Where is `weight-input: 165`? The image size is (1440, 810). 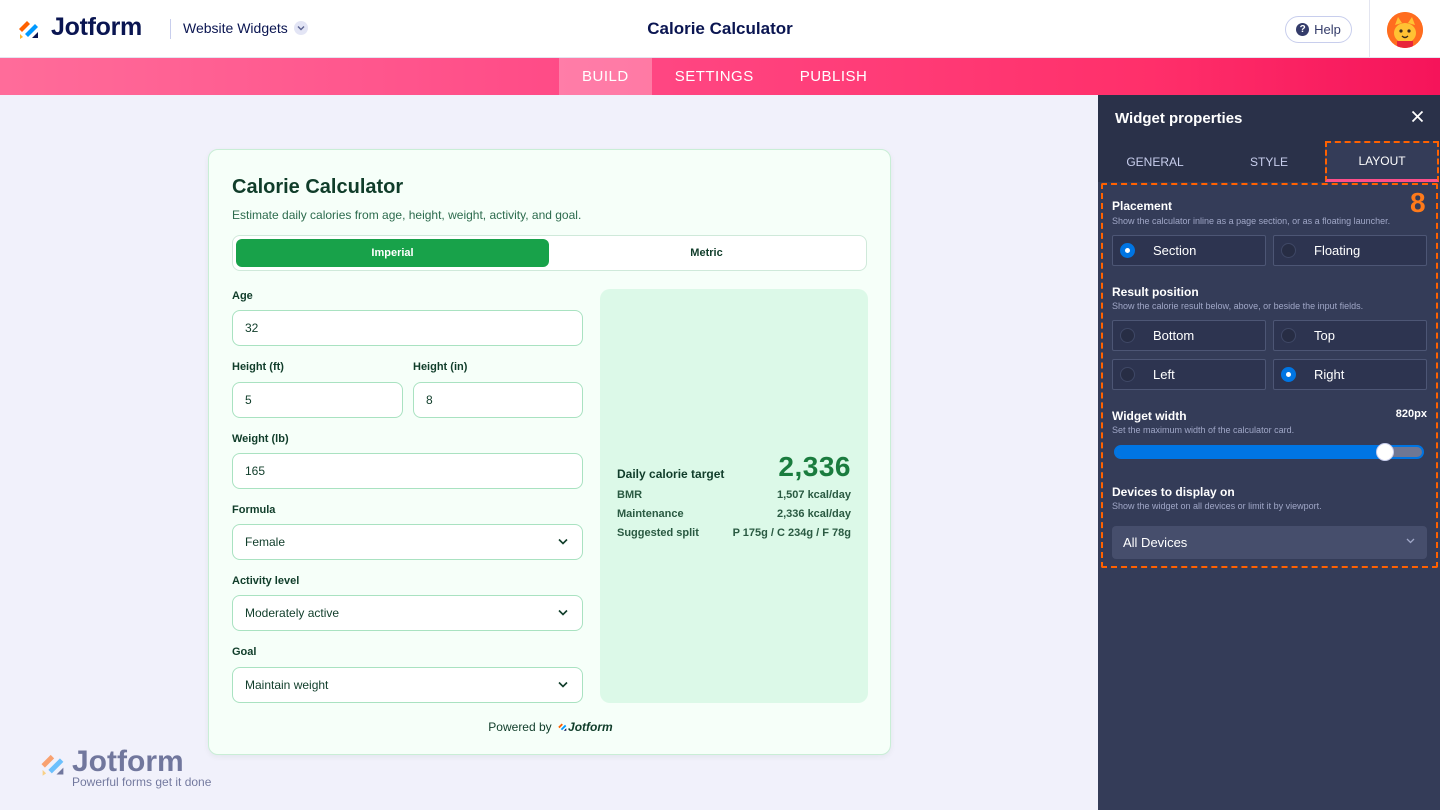 weight-input: 165 is located at coordinates (407, 471).